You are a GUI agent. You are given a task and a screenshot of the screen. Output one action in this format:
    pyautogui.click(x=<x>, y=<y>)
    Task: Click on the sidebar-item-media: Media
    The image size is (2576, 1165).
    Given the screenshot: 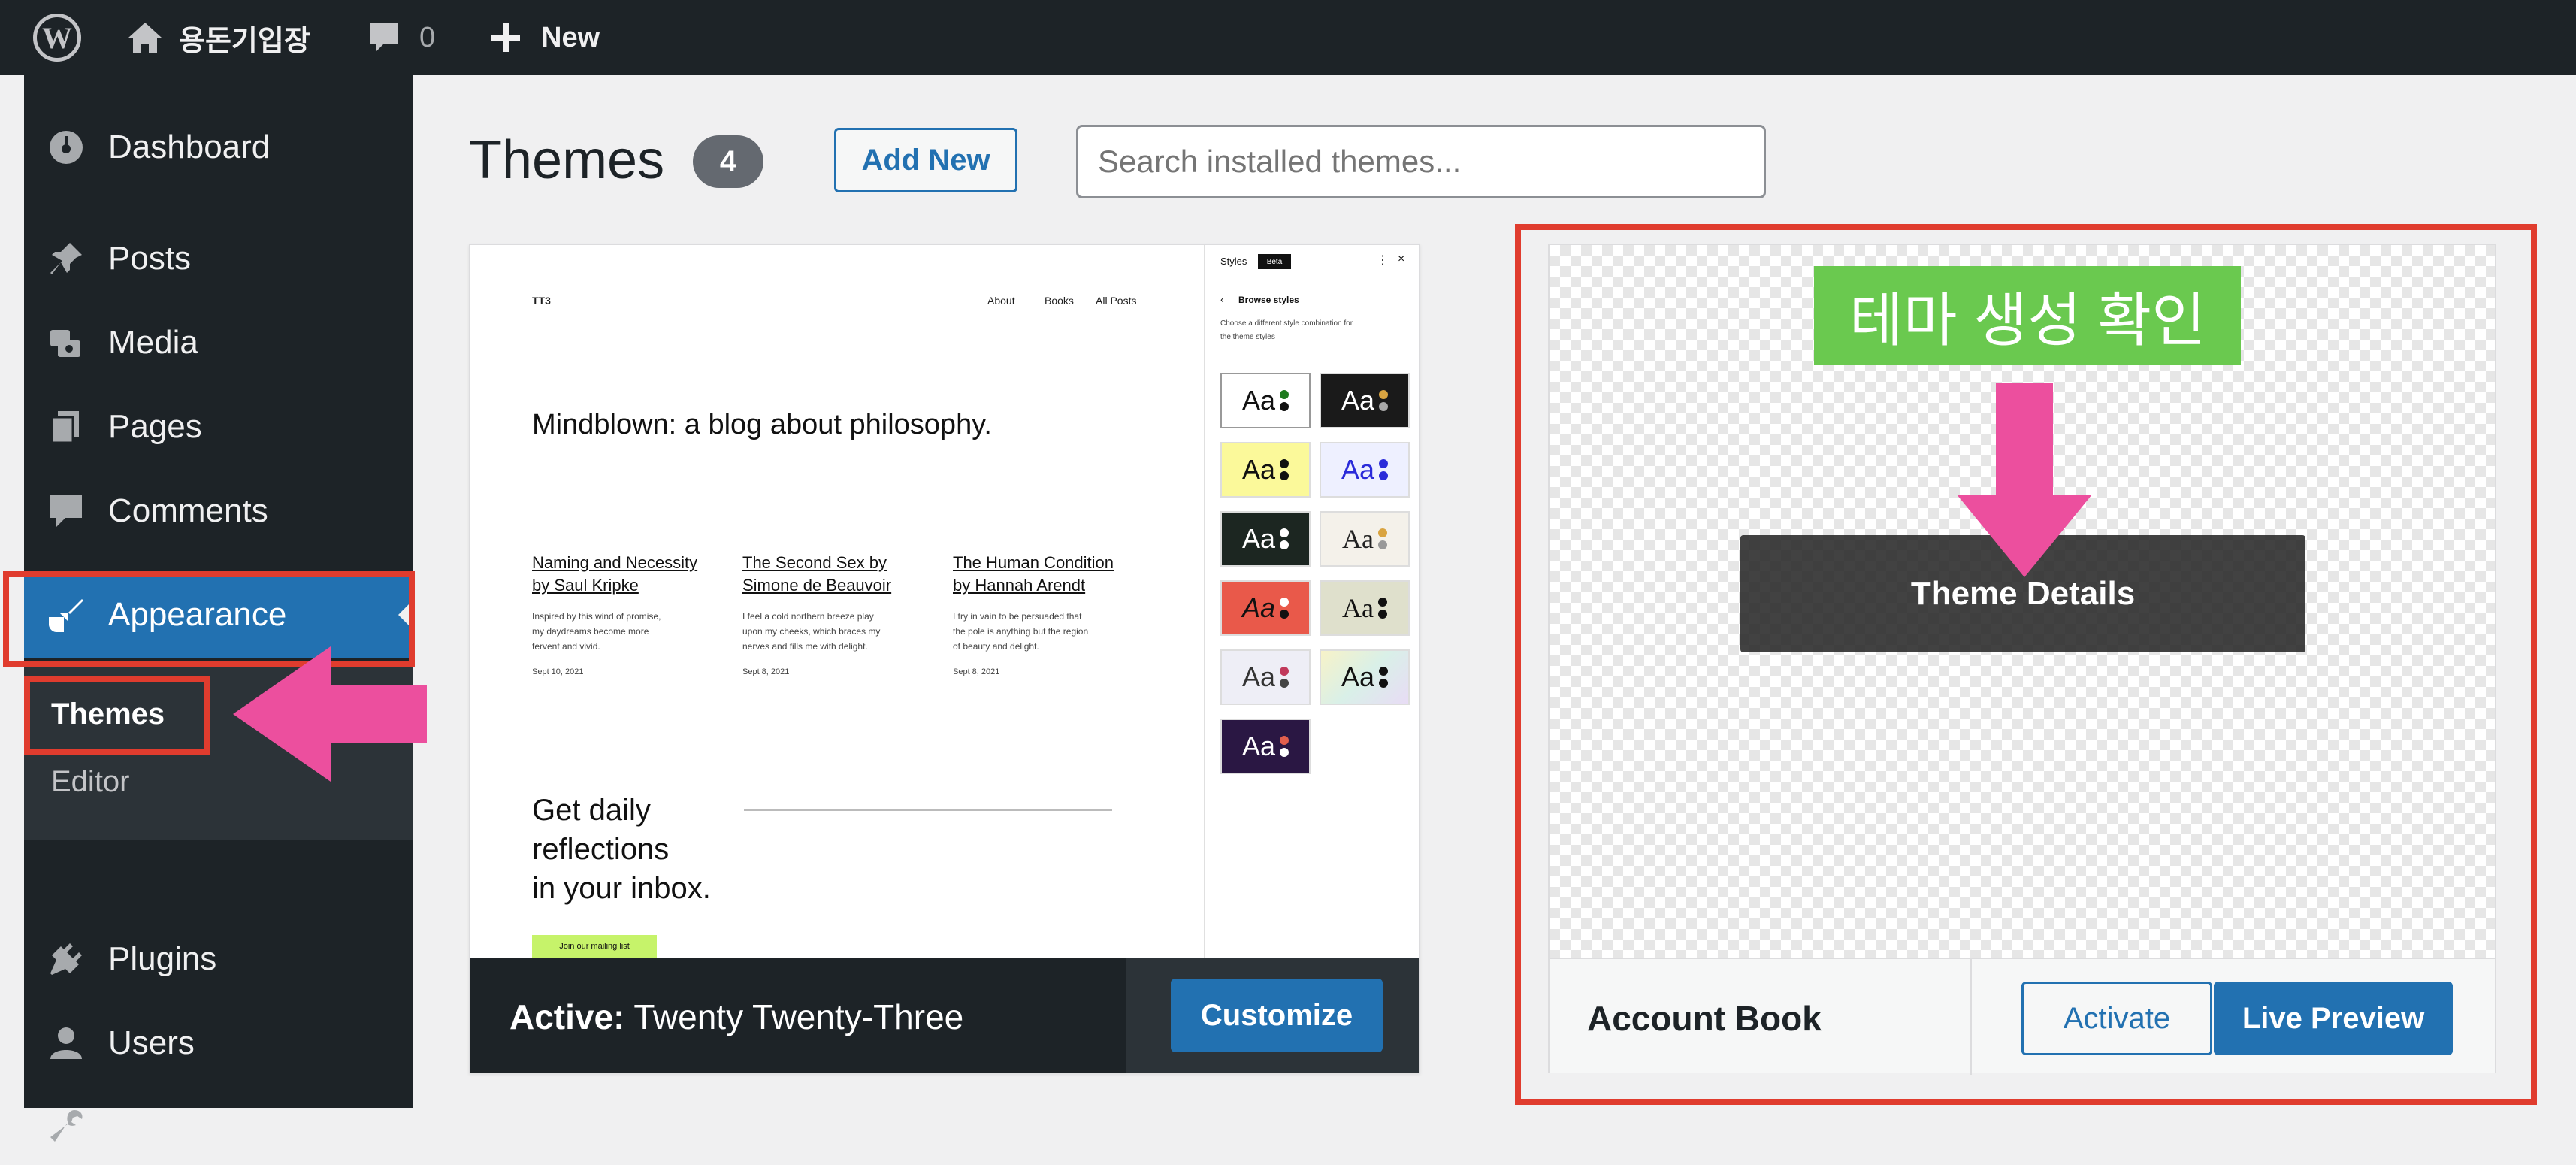 What is the action you would take?
    pyautogui.click(x=219, y=343)
    